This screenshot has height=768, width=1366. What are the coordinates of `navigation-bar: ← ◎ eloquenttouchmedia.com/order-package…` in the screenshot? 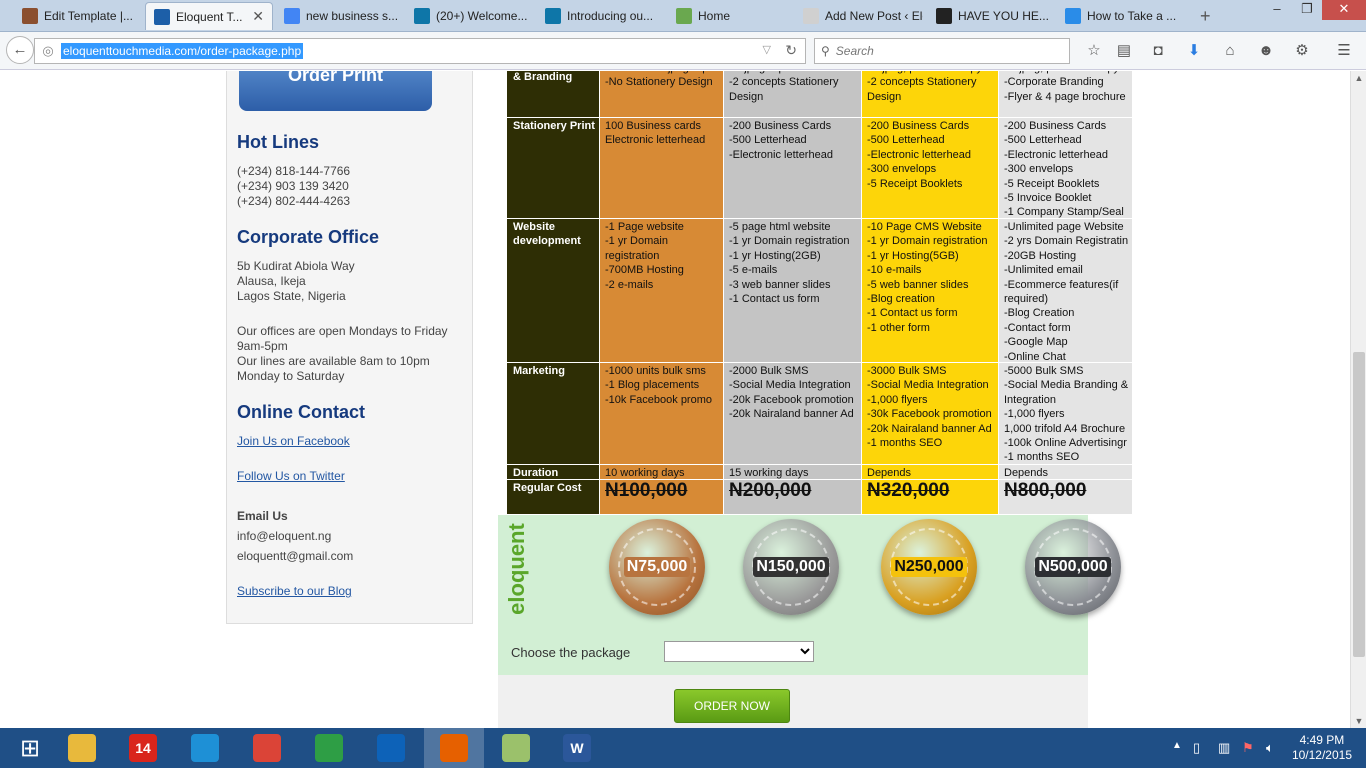 It's located at (683, 51).